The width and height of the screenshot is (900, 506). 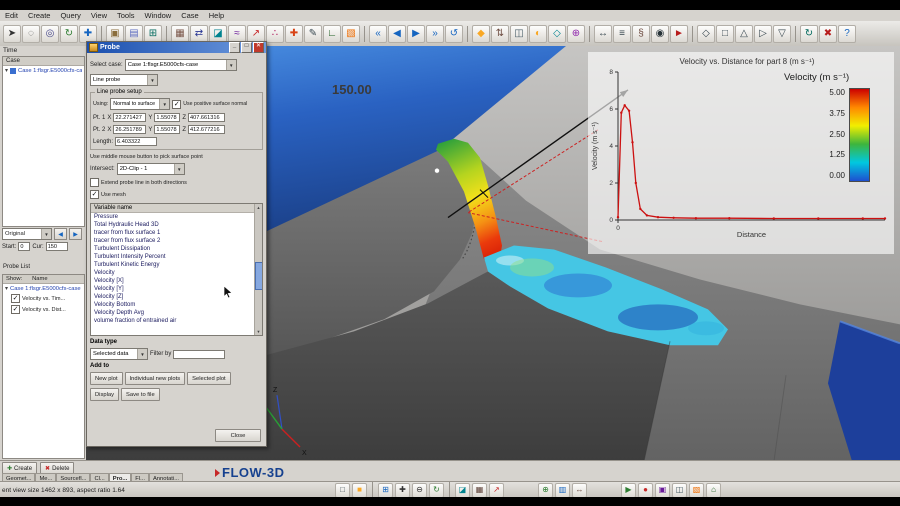 I want to click on copy-icon: ⊞, so click(x=153, y=33).